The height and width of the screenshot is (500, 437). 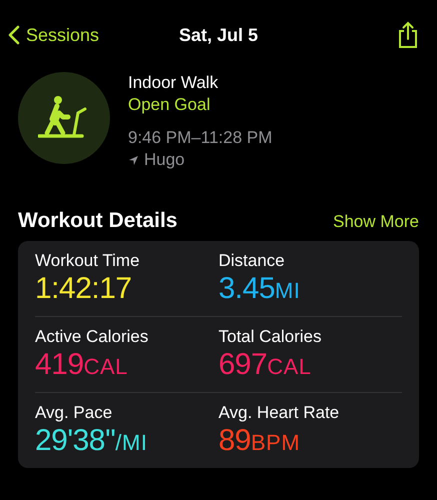 What do you see at coordinates (270, 337) in the screenshot?
I see `metric-label: Total Calories` at bounding box center [270, 337].